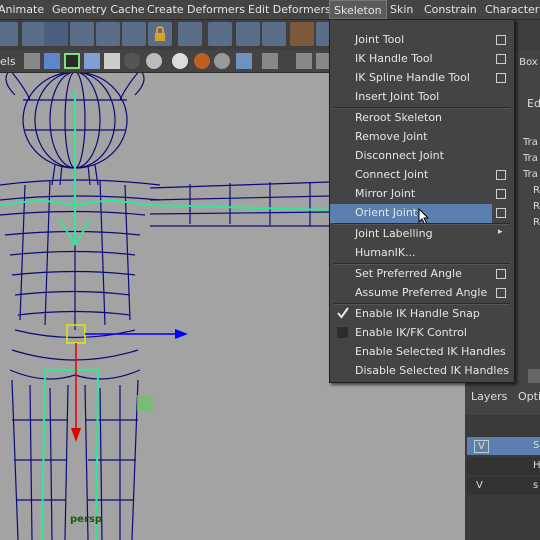  Describe the element at coordinates (534, 376) in the screenshot. I see `scroll-button` at that location.